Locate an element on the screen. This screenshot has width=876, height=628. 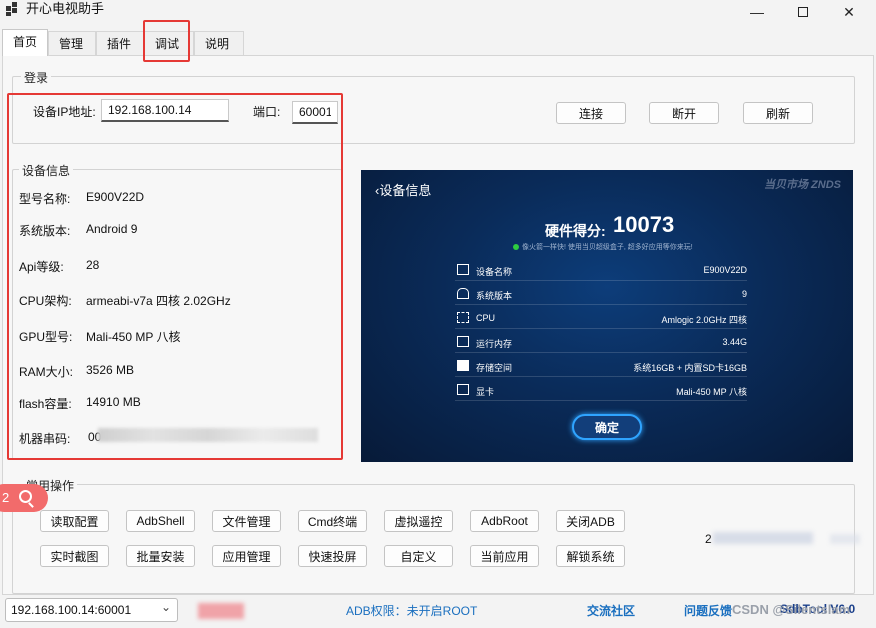
tab-home: 首页 is located at coordinates (25, 42).